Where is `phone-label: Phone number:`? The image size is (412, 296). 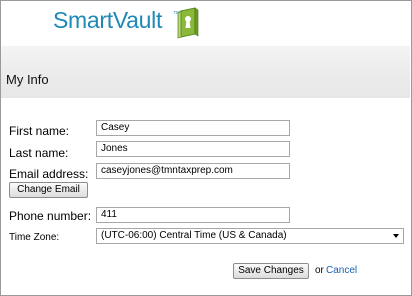 phone-label: Phone number: is located at coordinates (50, 216).